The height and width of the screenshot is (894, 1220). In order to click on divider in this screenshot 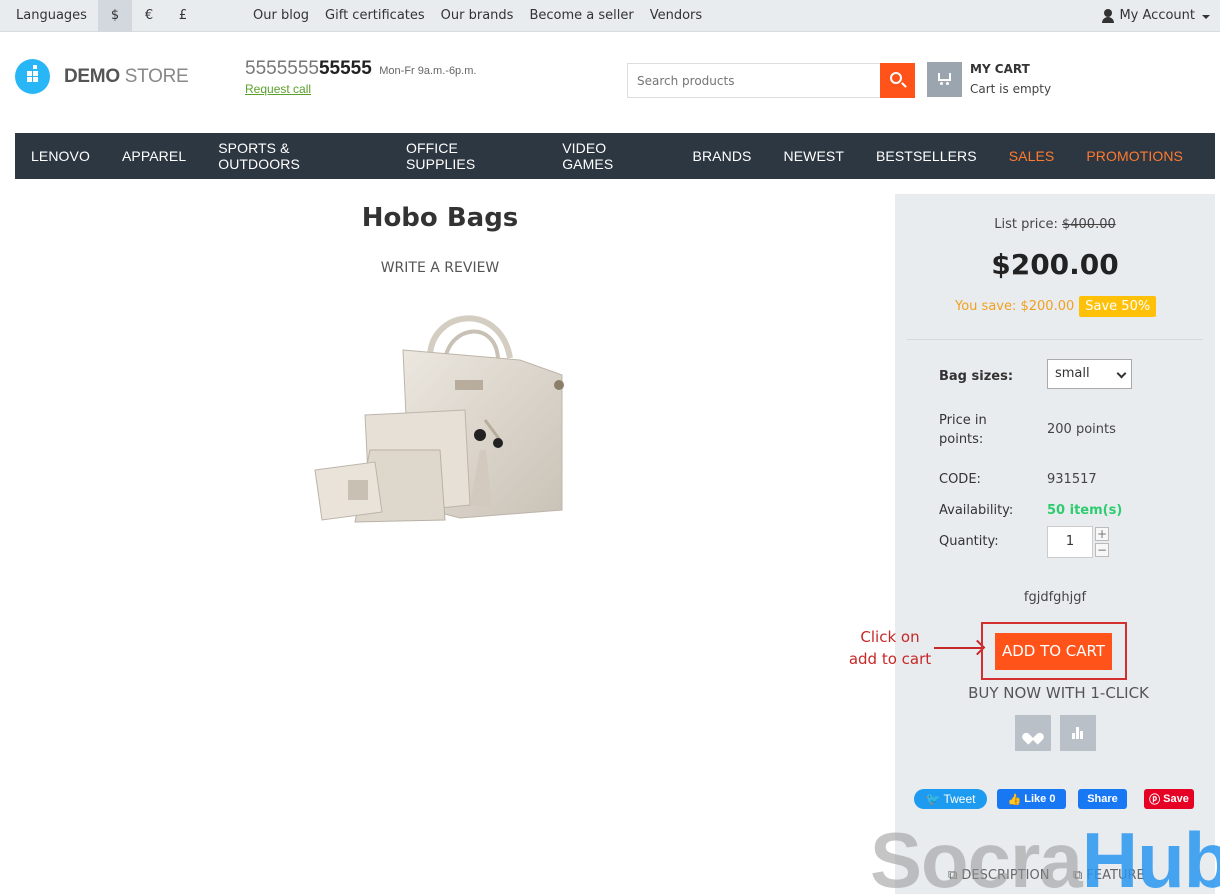, I will do `click(1055, 339)`.